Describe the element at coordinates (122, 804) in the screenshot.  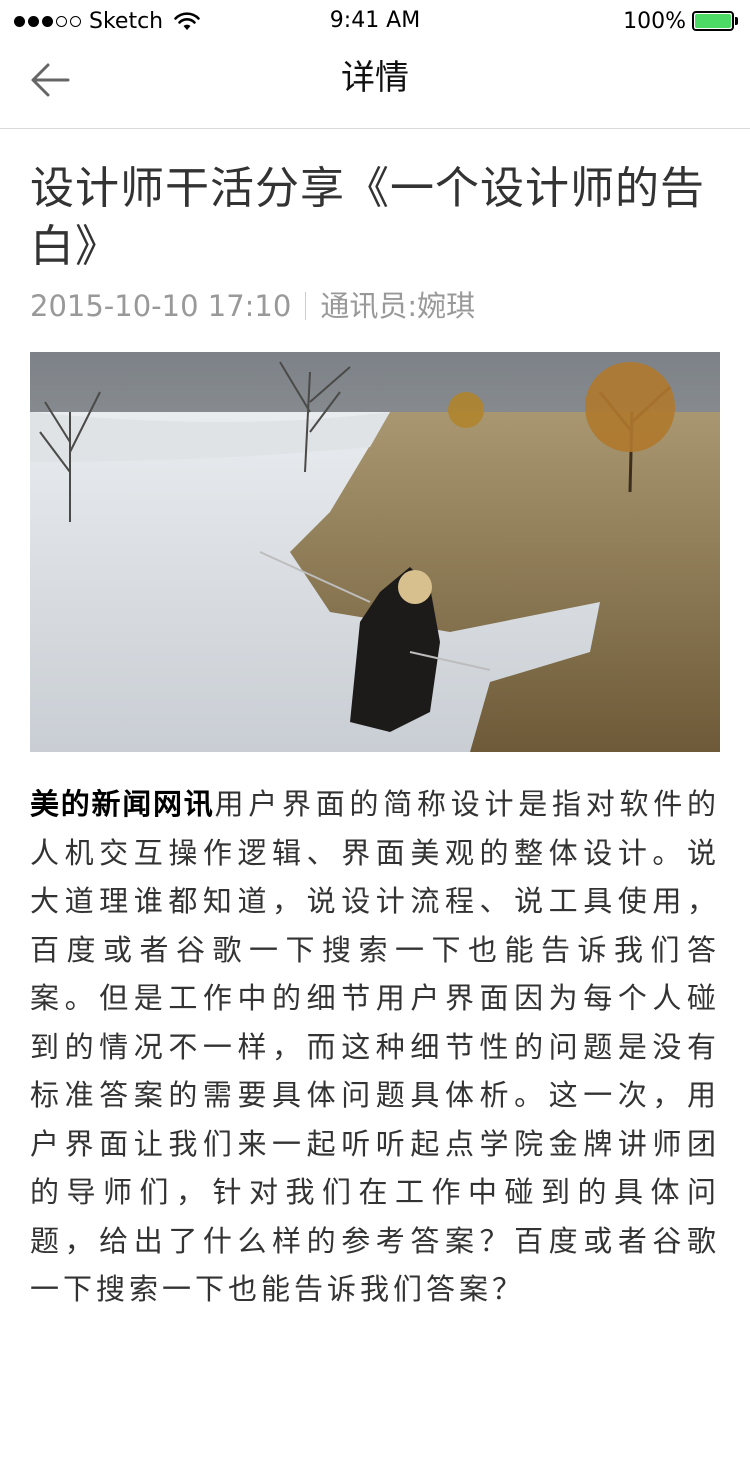
I see `article-lead: 美的新闻网讯` at that location.